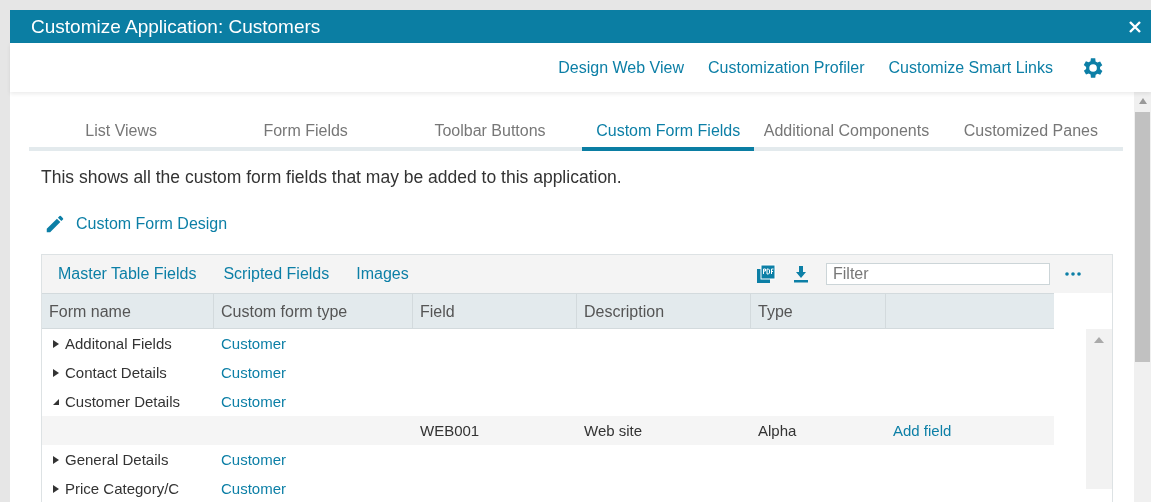 This screenshot has width=1151, height=502. Describe the element at coordinates (121, 132) in the screenshot. I see `tab: List Views` at that location.